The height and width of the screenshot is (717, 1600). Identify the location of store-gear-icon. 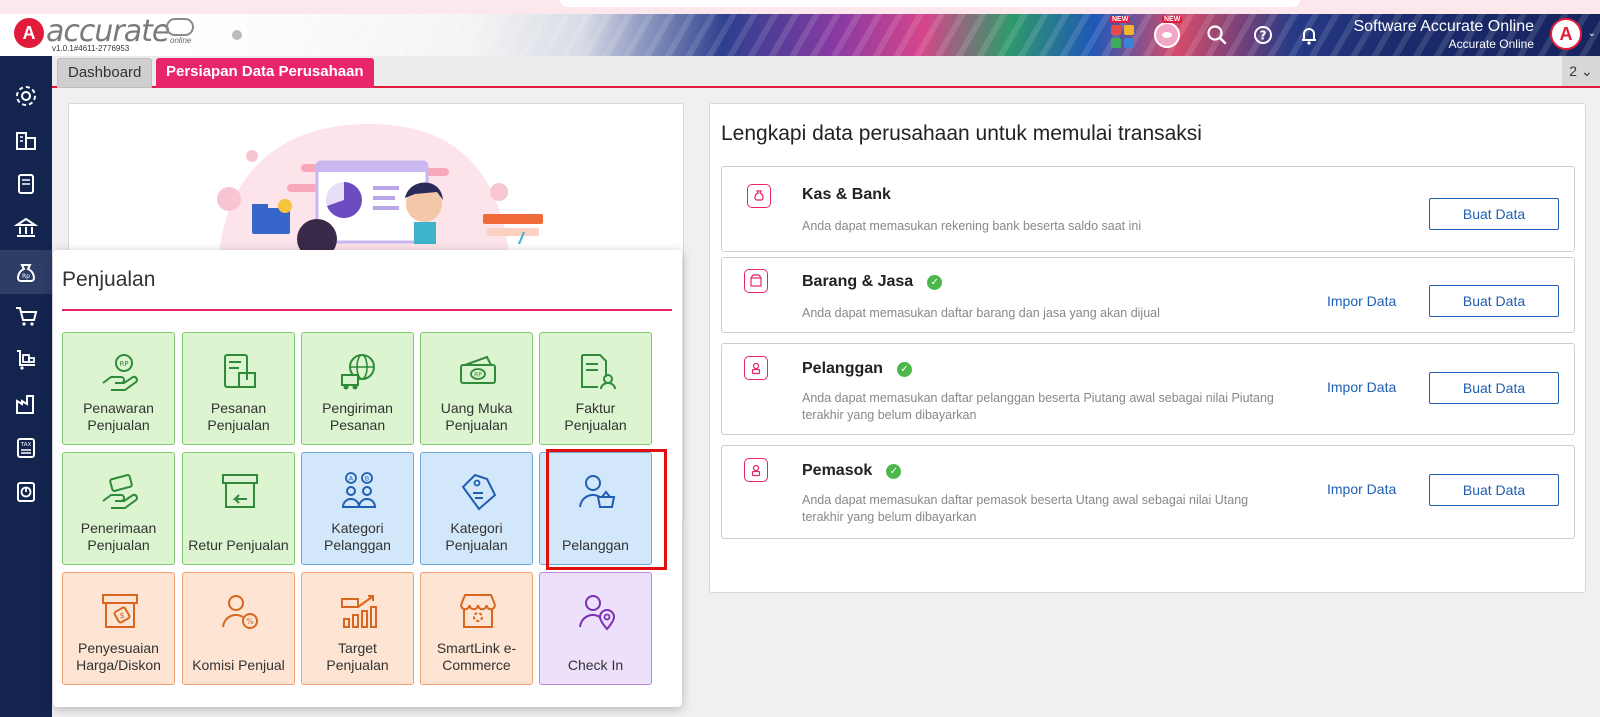
(478, 611).